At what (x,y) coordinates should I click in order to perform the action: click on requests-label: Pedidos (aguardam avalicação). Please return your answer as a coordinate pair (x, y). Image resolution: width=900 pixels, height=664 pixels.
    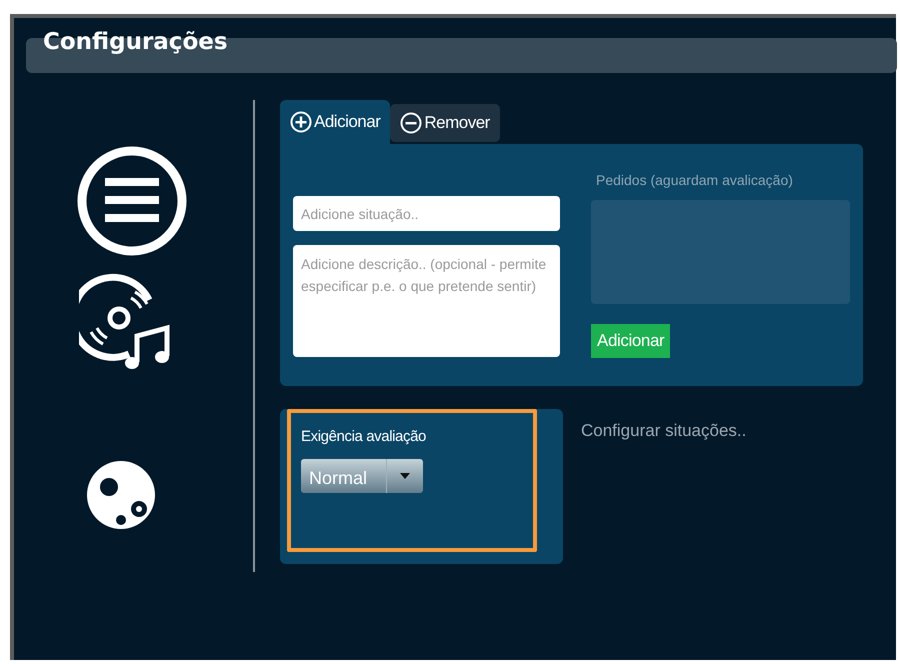
    Looking at the image, I should click on (694, 180).